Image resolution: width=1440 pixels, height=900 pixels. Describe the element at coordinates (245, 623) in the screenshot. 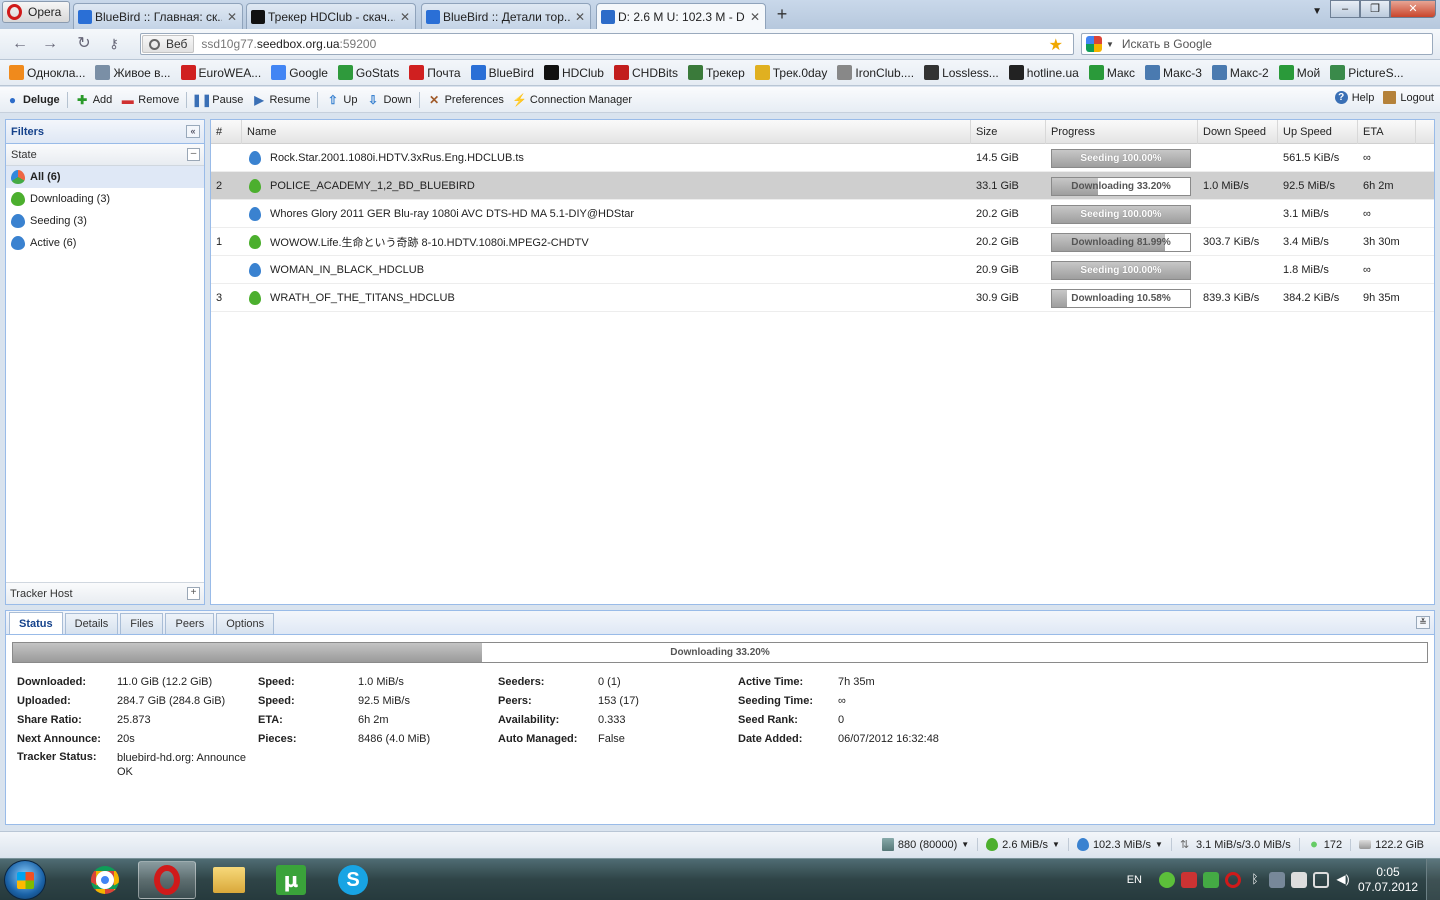

I see `details-tab: Options` at that location.